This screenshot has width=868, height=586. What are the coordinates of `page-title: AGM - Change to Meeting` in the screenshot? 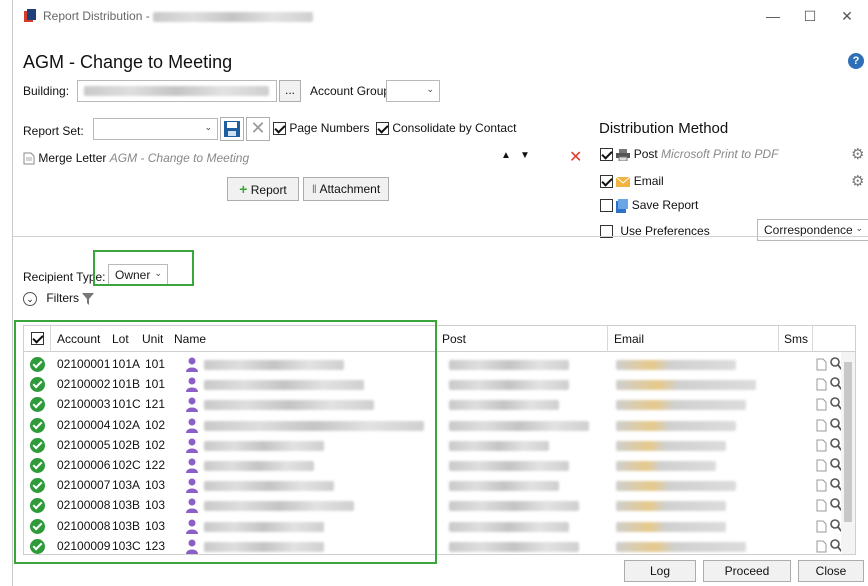 It's located at (128, 62).